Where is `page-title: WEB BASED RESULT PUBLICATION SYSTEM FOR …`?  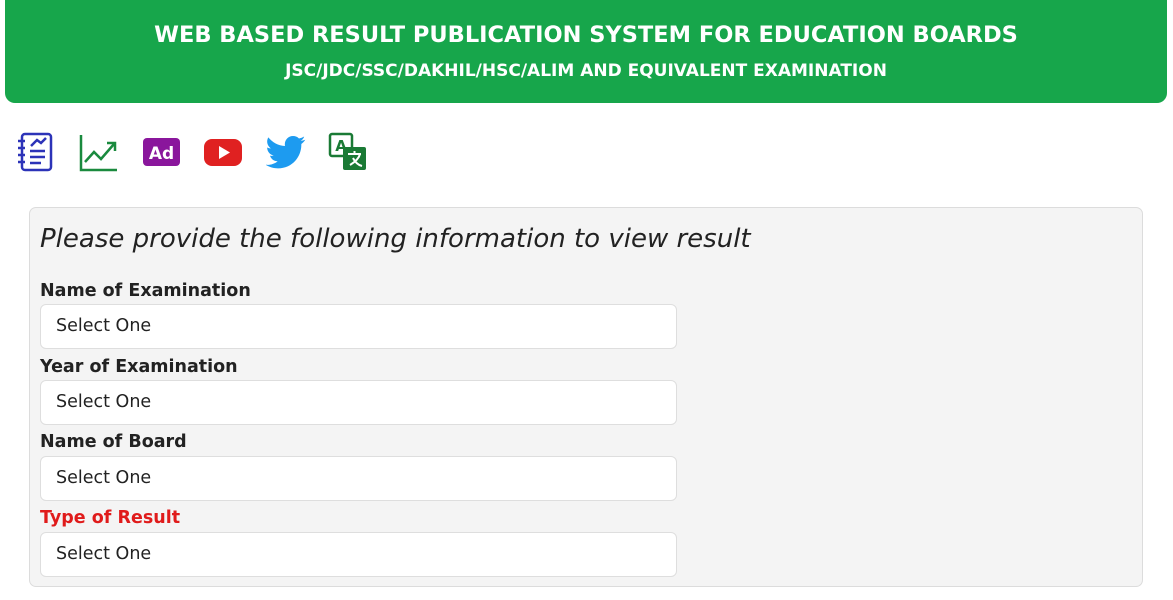
page-title: WEB BASED RESULT PUBLICATION SYSTEM FOR … is located at coordinates (586, 35).